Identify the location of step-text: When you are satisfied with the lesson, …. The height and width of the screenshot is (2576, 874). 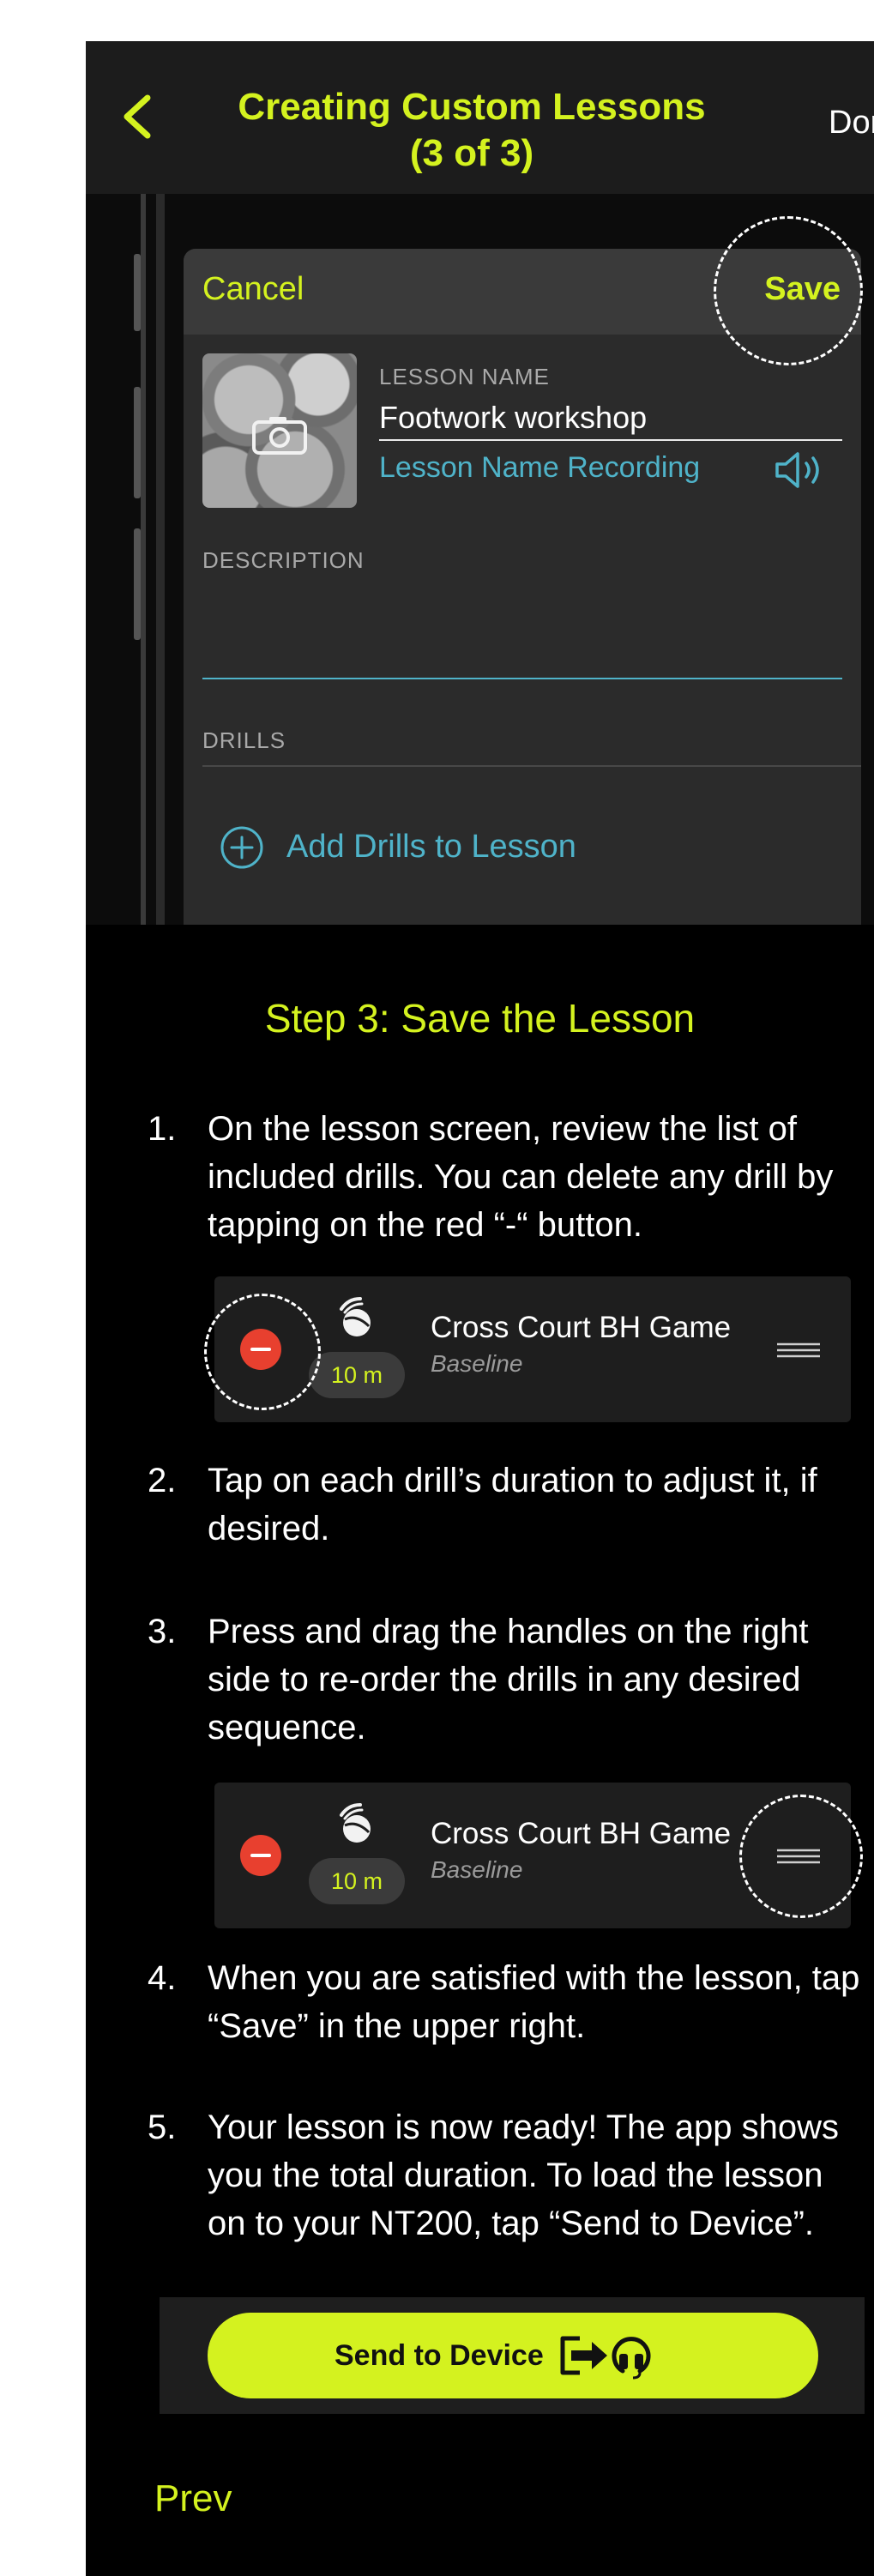
(534, 2002).